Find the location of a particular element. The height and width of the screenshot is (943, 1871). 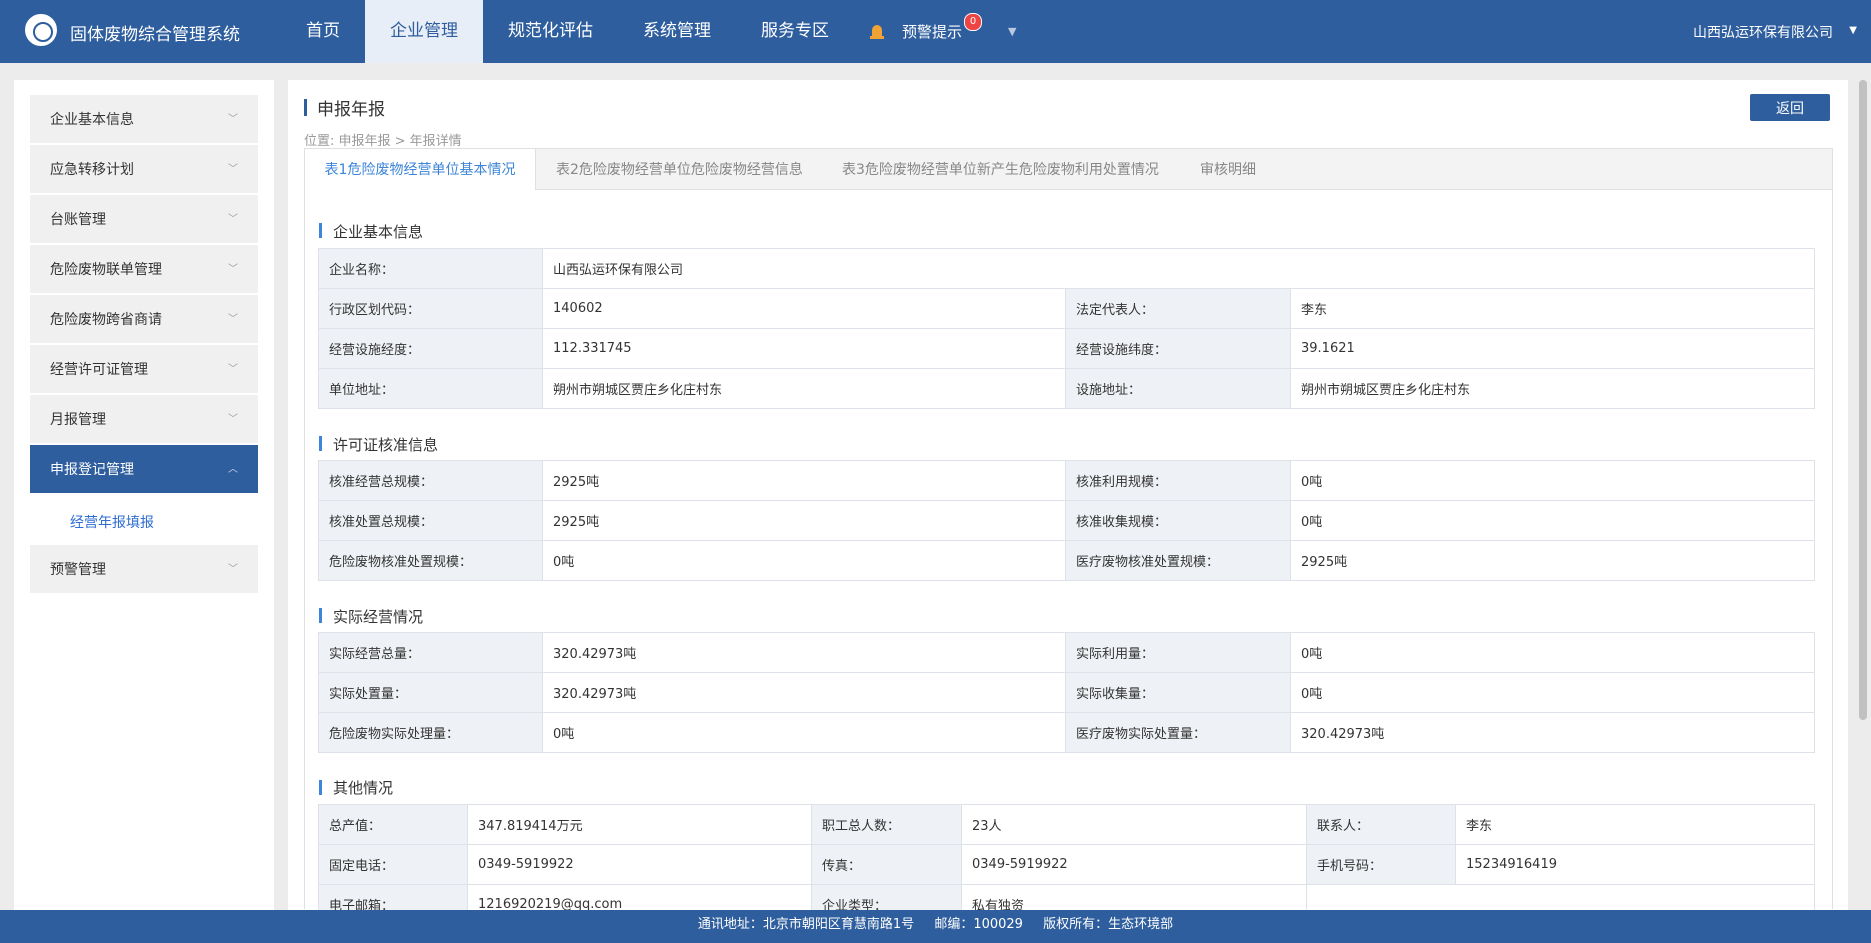

page-scrollbar is located at coordinates (1863, 400).